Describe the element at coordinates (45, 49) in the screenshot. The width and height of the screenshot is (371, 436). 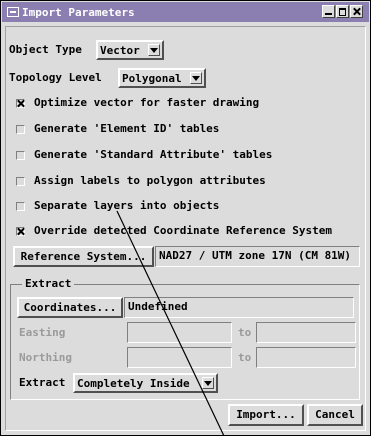
I see `object-type-label: Object Type` at that location.